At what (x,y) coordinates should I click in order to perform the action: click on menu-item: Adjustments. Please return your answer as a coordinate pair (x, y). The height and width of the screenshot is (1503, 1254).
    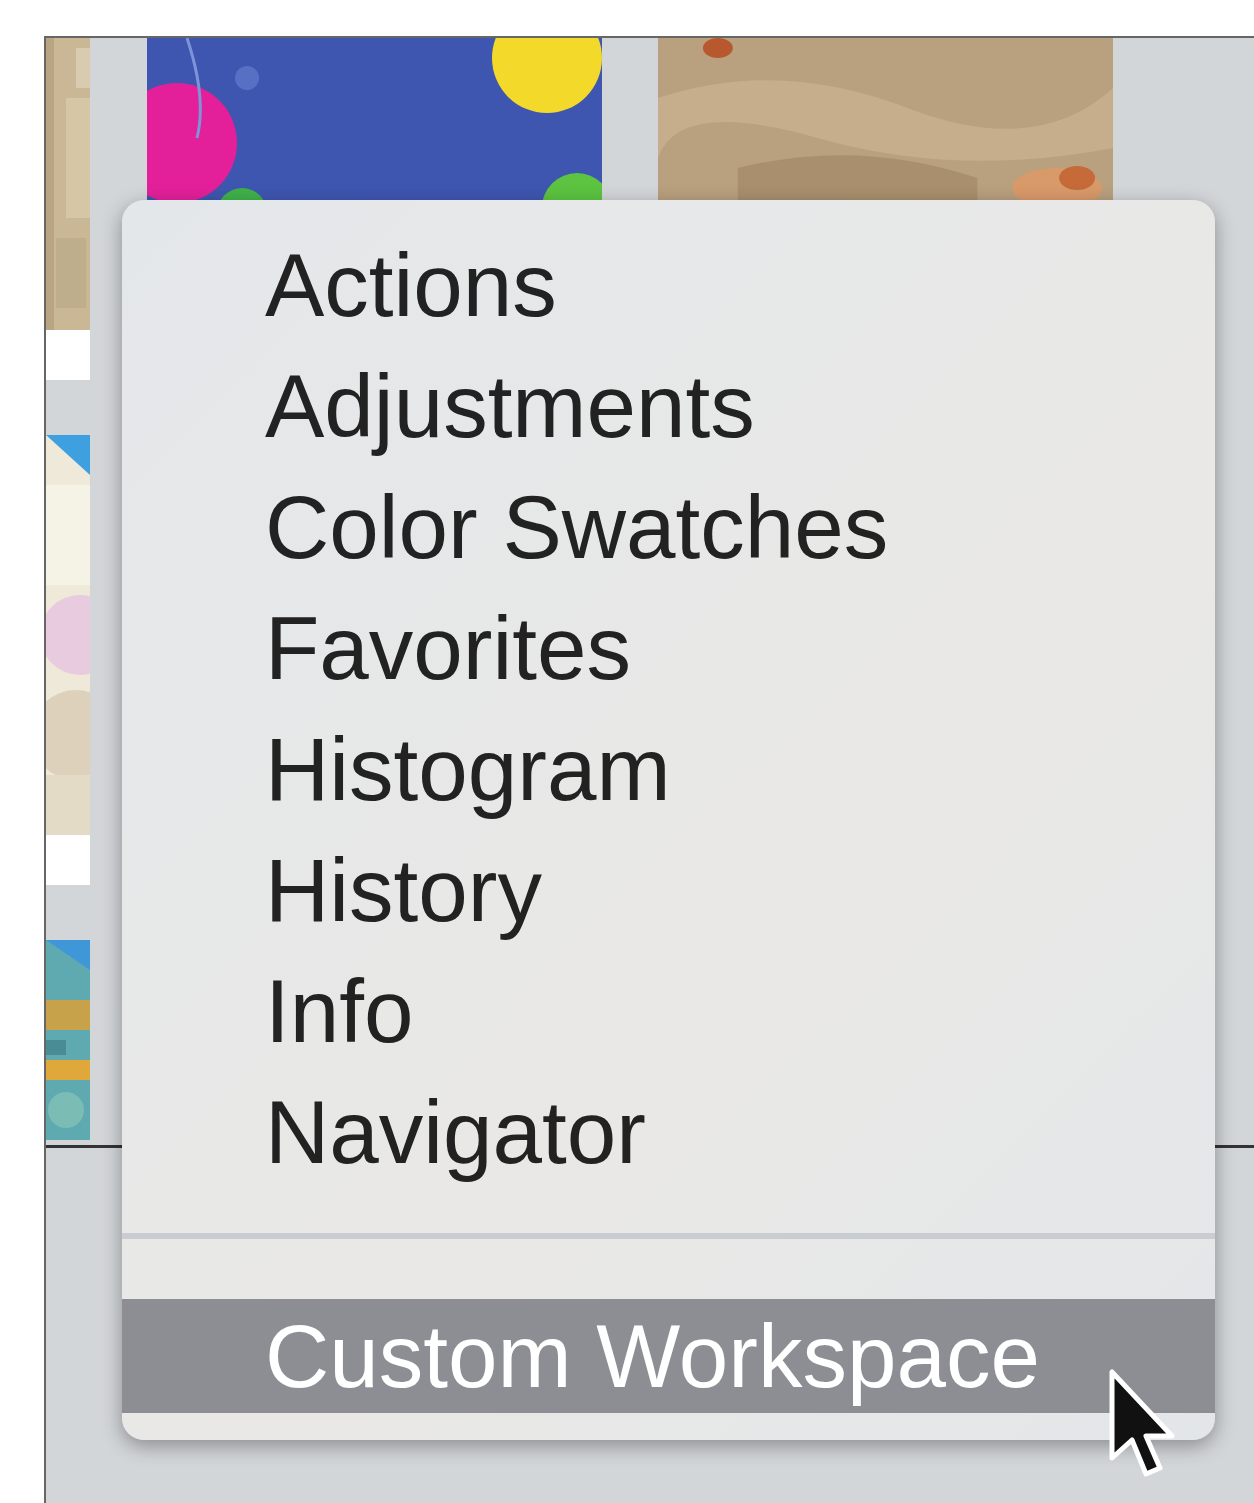
    Looking at the image, I should click on (668, 406).